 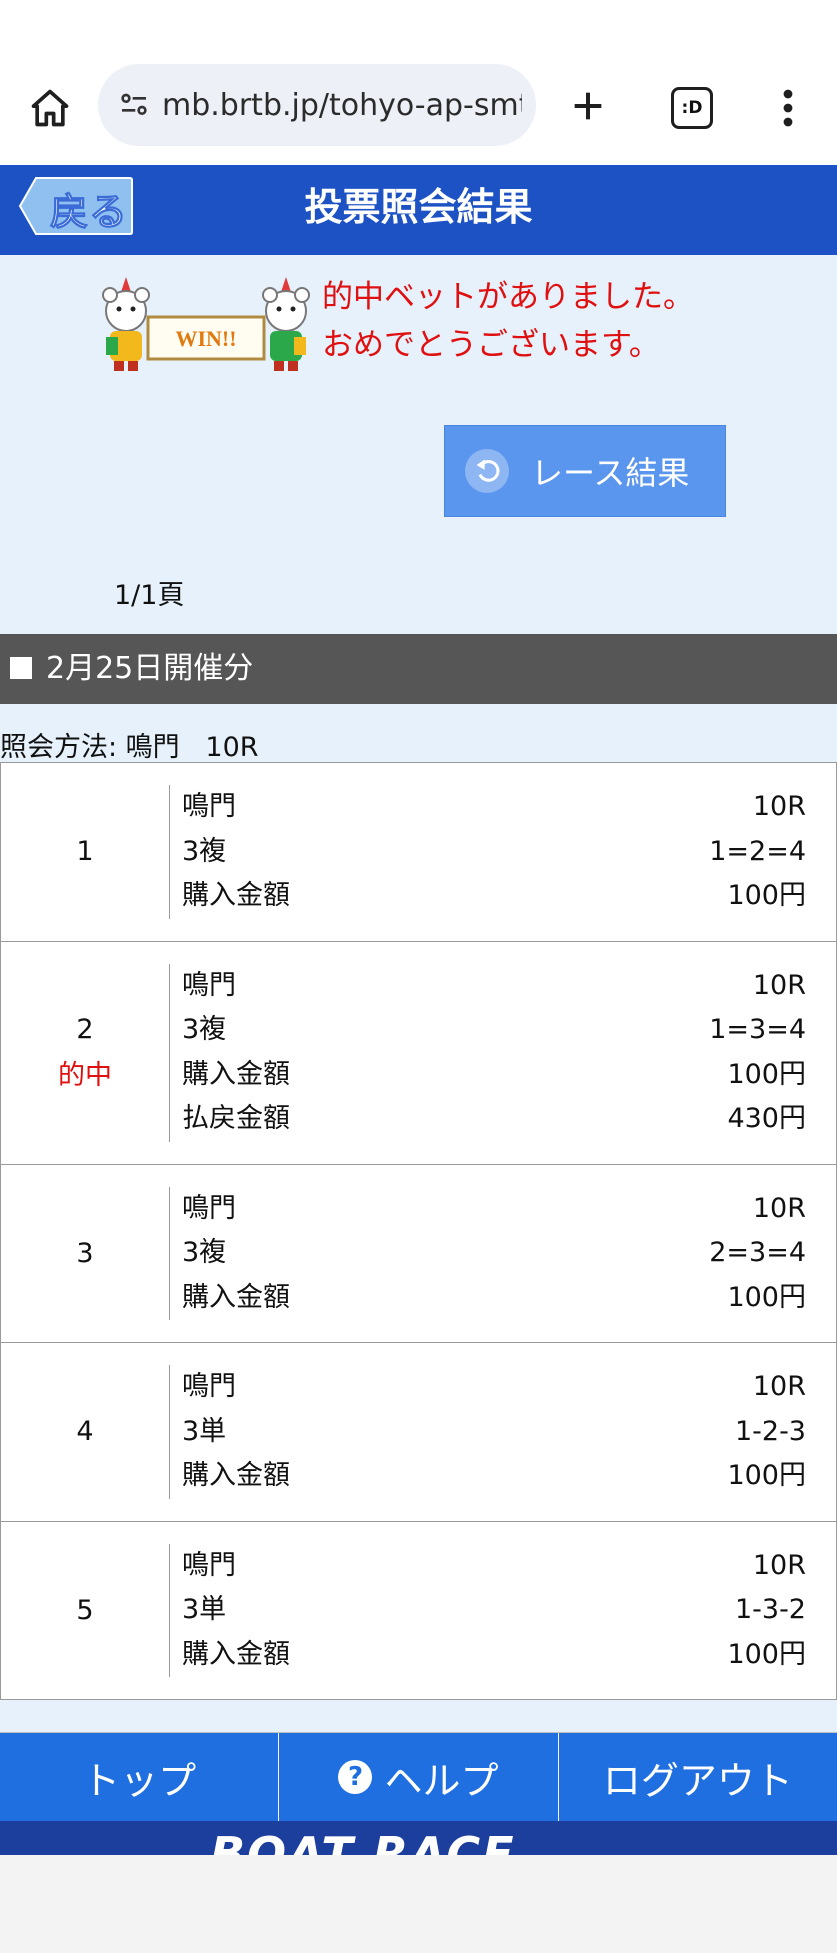 I want to click on win-message: 的中ベットがありました。 おめでとうございます。, so click(x=508, y=321).